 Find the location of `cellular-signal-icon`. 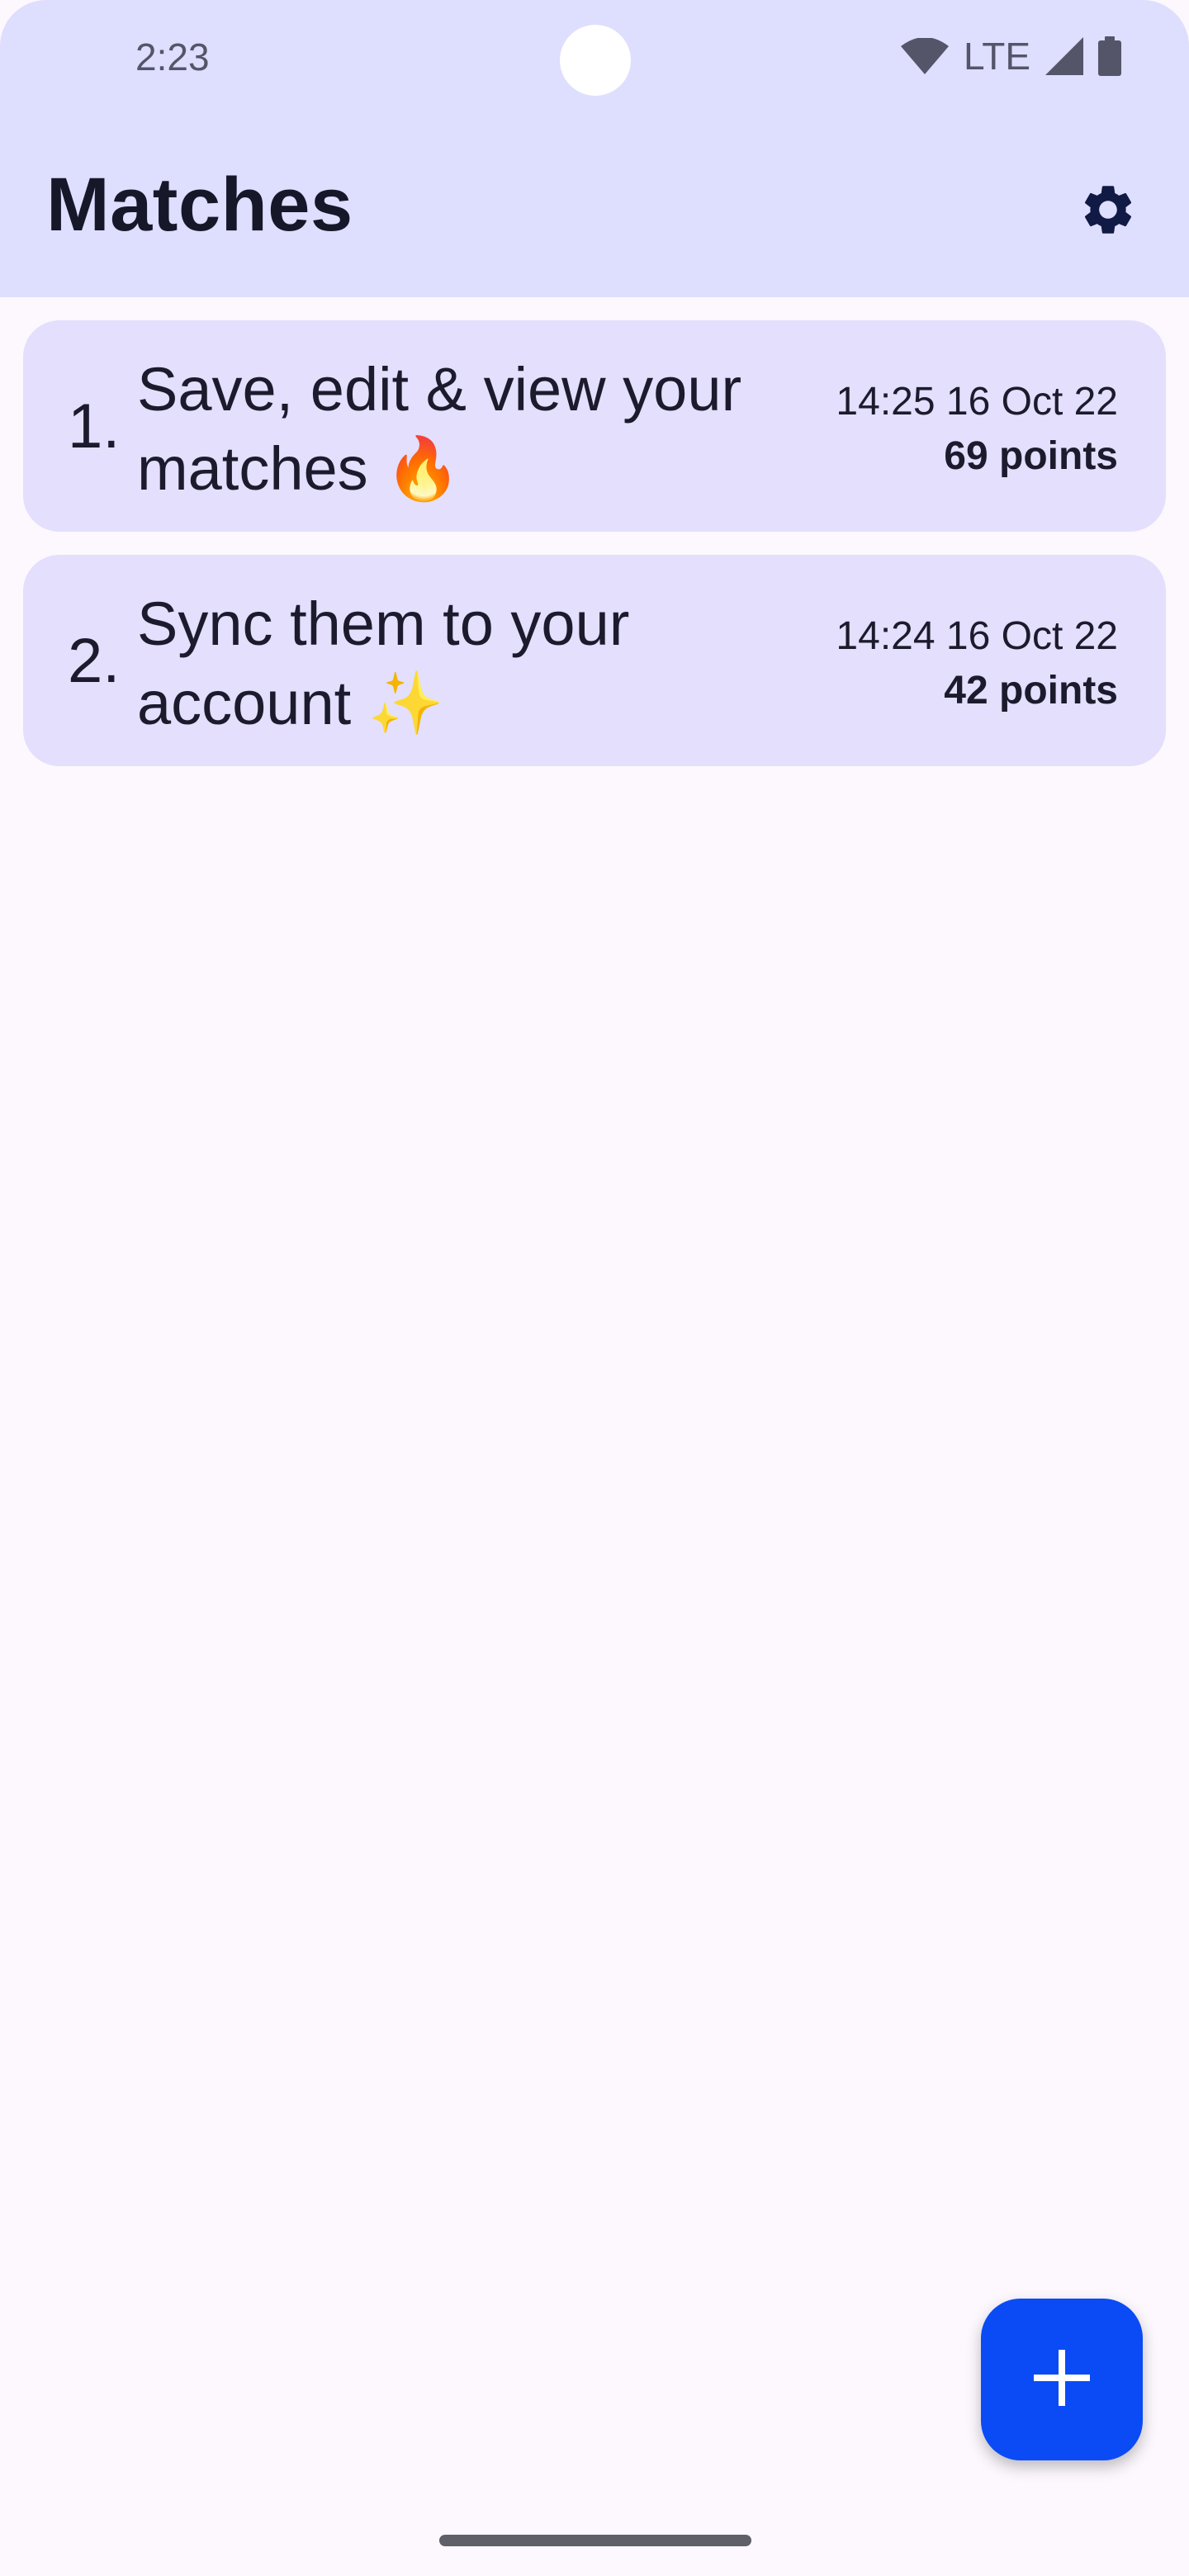

cellular-signal-icon is located at coordinates (1064, 56).